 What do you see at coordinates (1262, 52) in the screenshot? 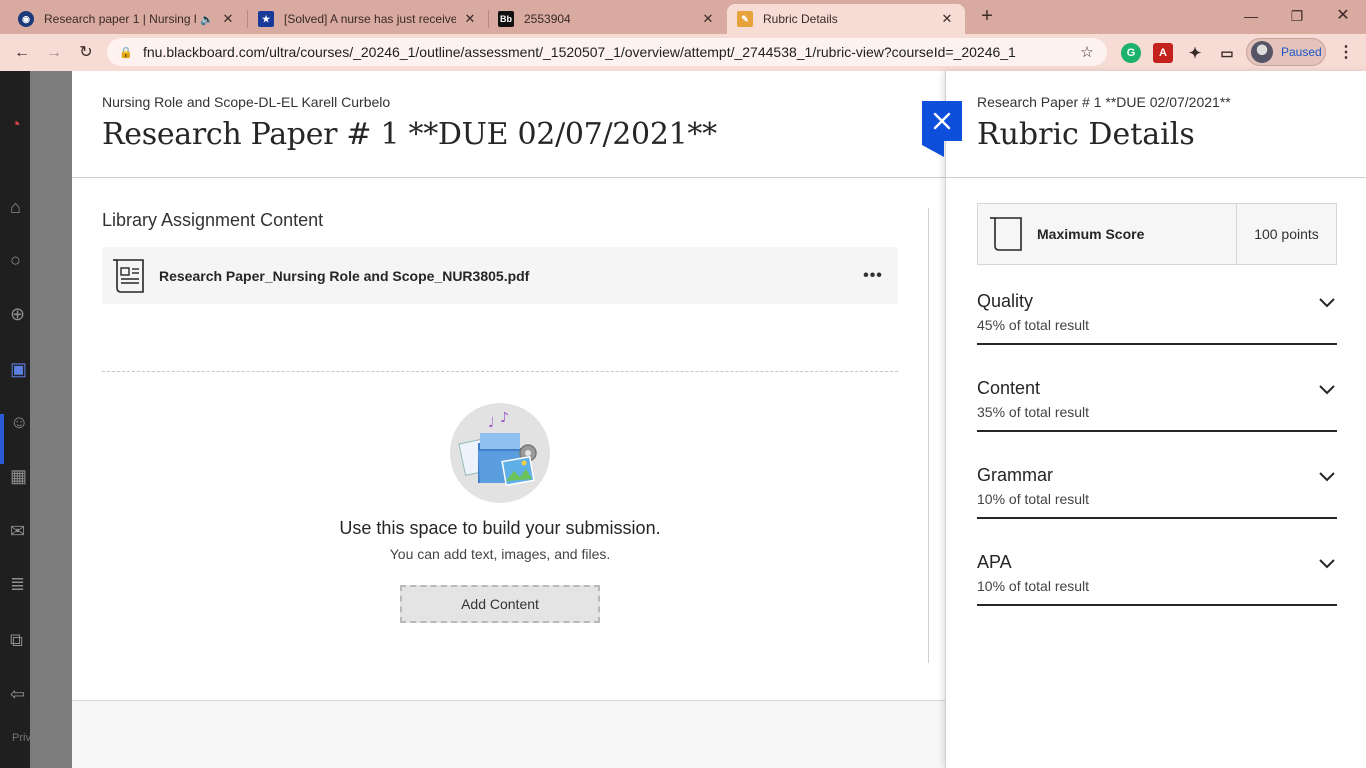
I see `avatar` at bounding box center [1262, 52].